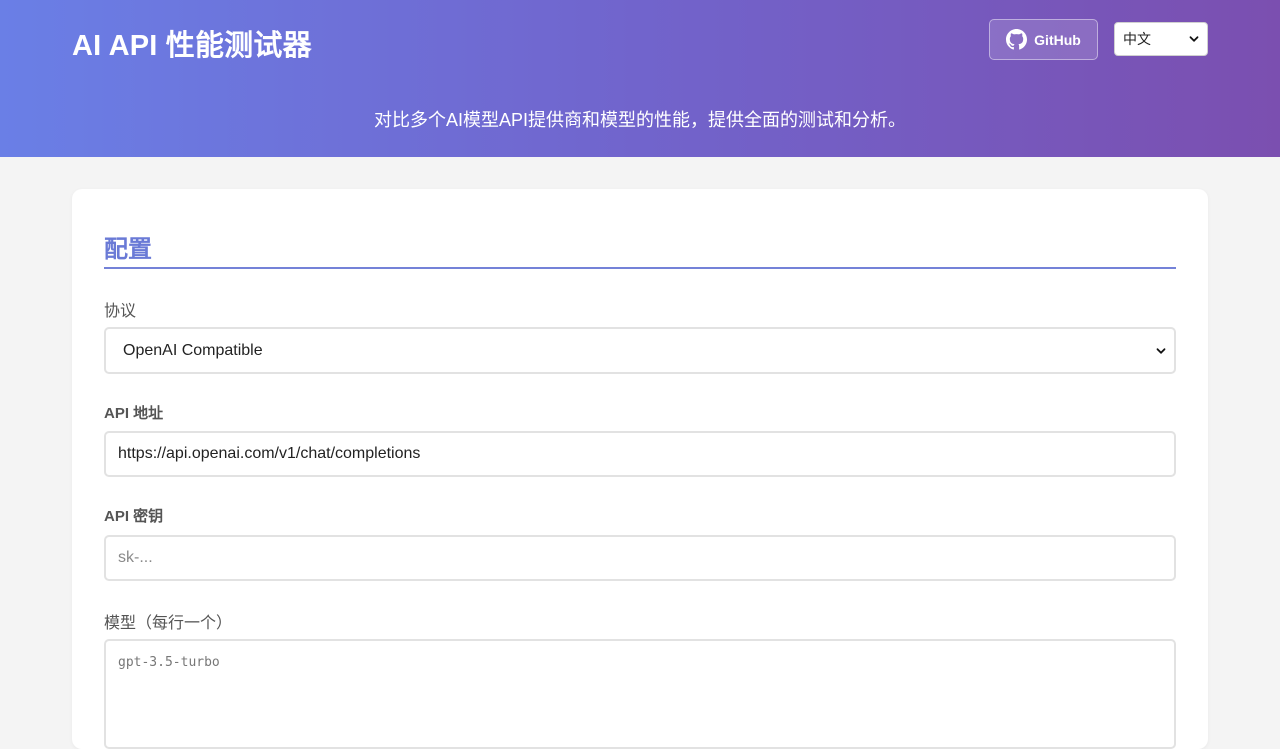 The width and height of the screenshot is (1280, 749). Describe the element at coordinates (168, 623) in the screenshot. I see `models-label: 模型（每行一个）` at that location.